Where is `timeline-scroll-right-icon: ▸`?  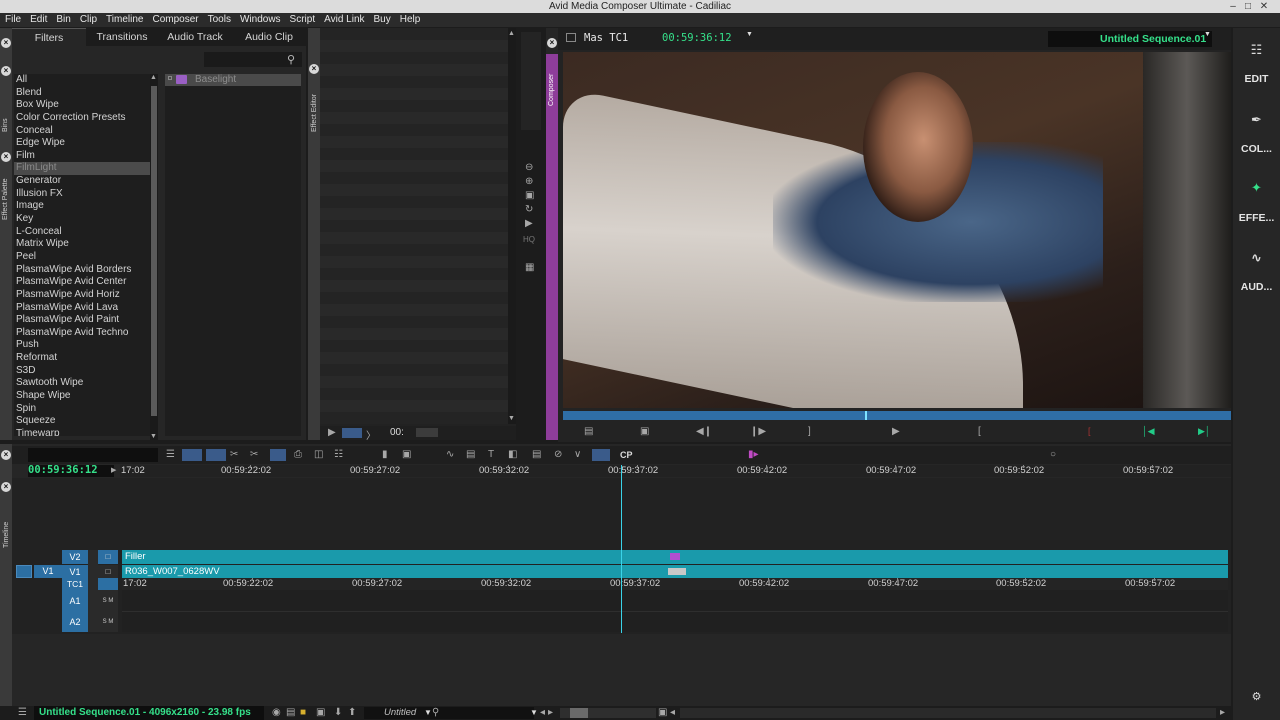 timeline-scroll-right-icon: ▸ is located at coordinates (1222, 713).